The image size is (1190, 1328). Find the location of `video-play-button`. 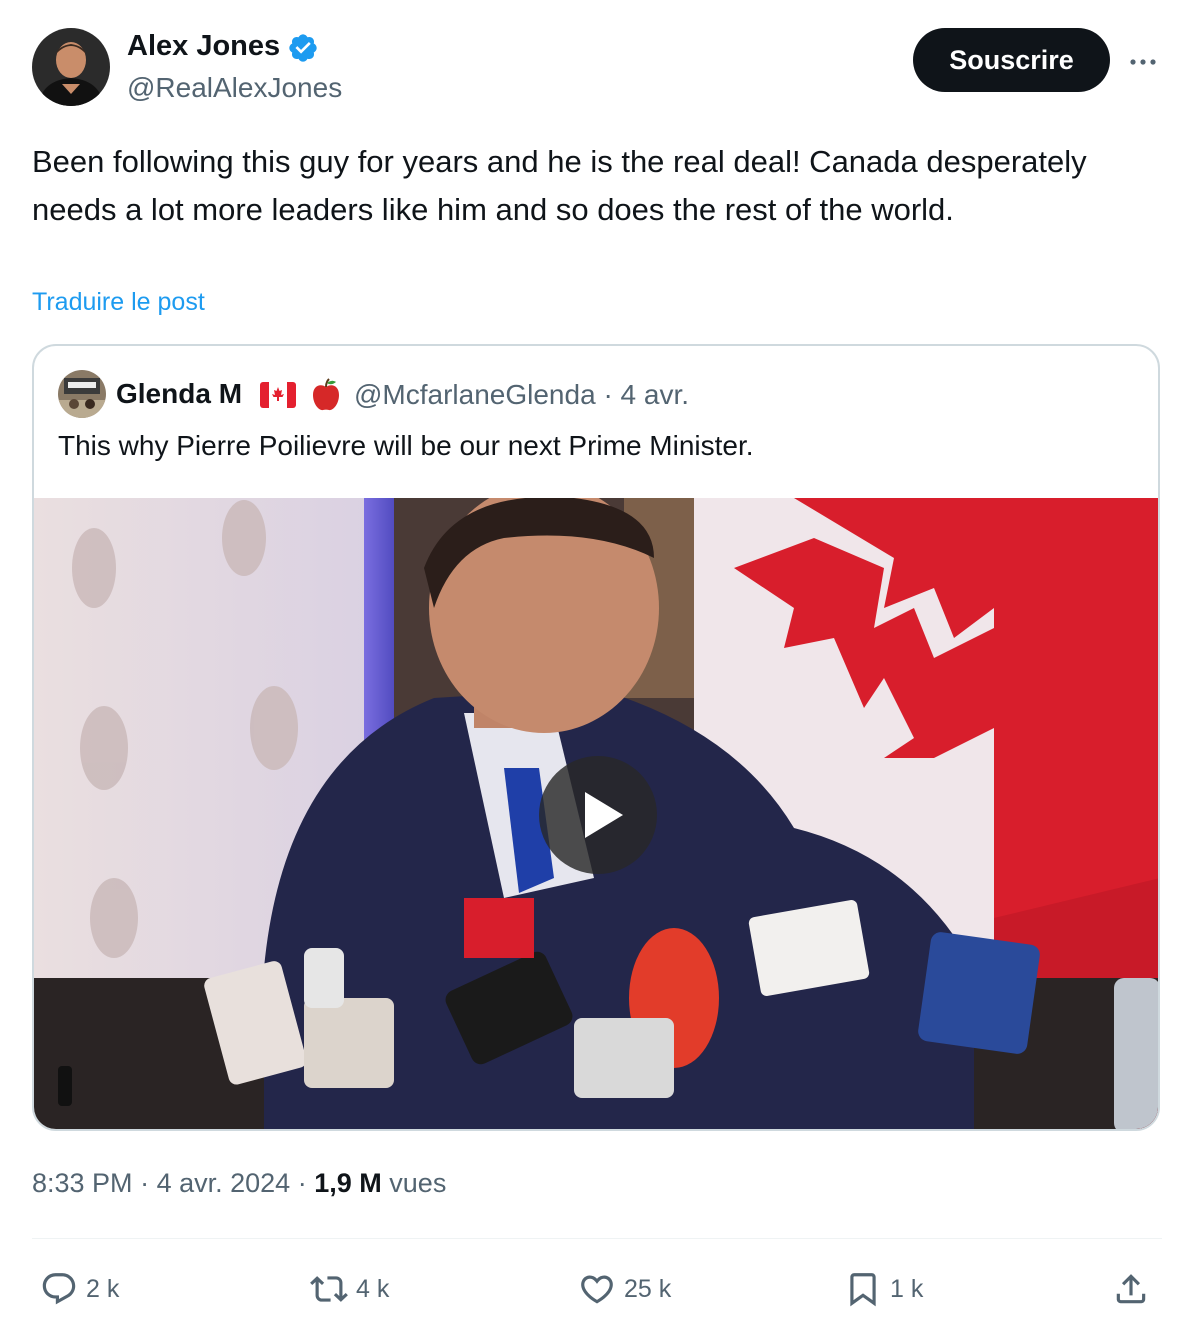

video-play-button is located at coordinates (598, 815).